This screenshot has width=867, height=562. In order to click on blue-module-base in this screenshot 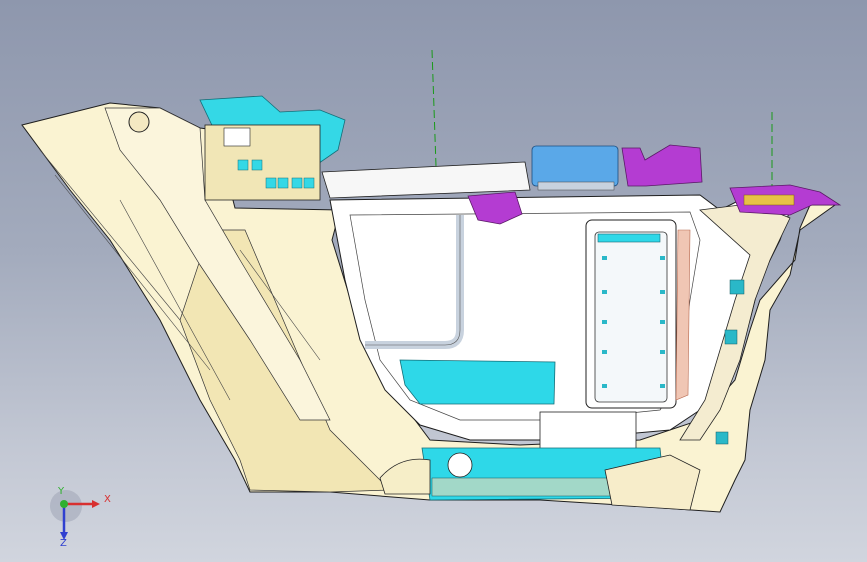, I will do `click(576, 186)`.